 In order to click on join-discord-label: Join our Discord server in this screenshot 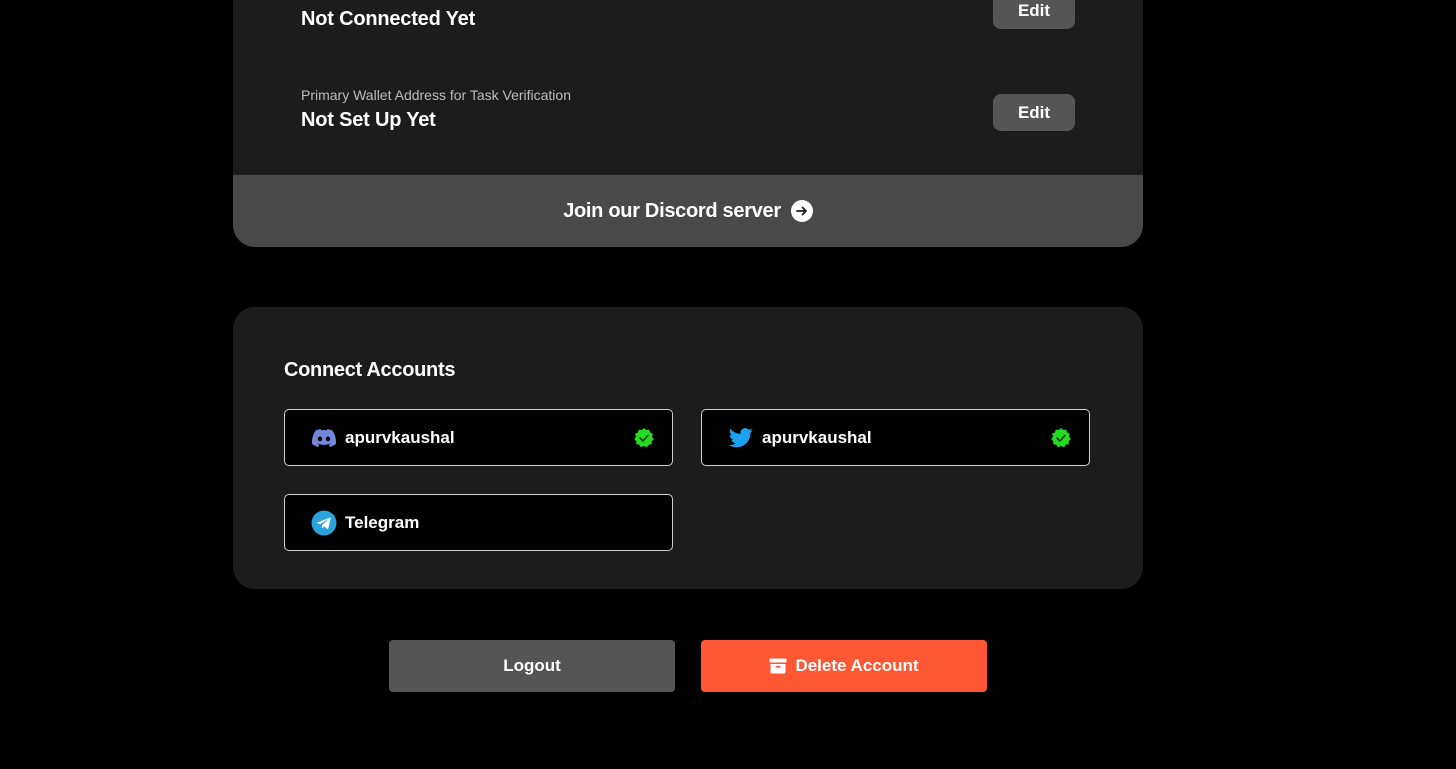, I will do `click(672, 210)`.